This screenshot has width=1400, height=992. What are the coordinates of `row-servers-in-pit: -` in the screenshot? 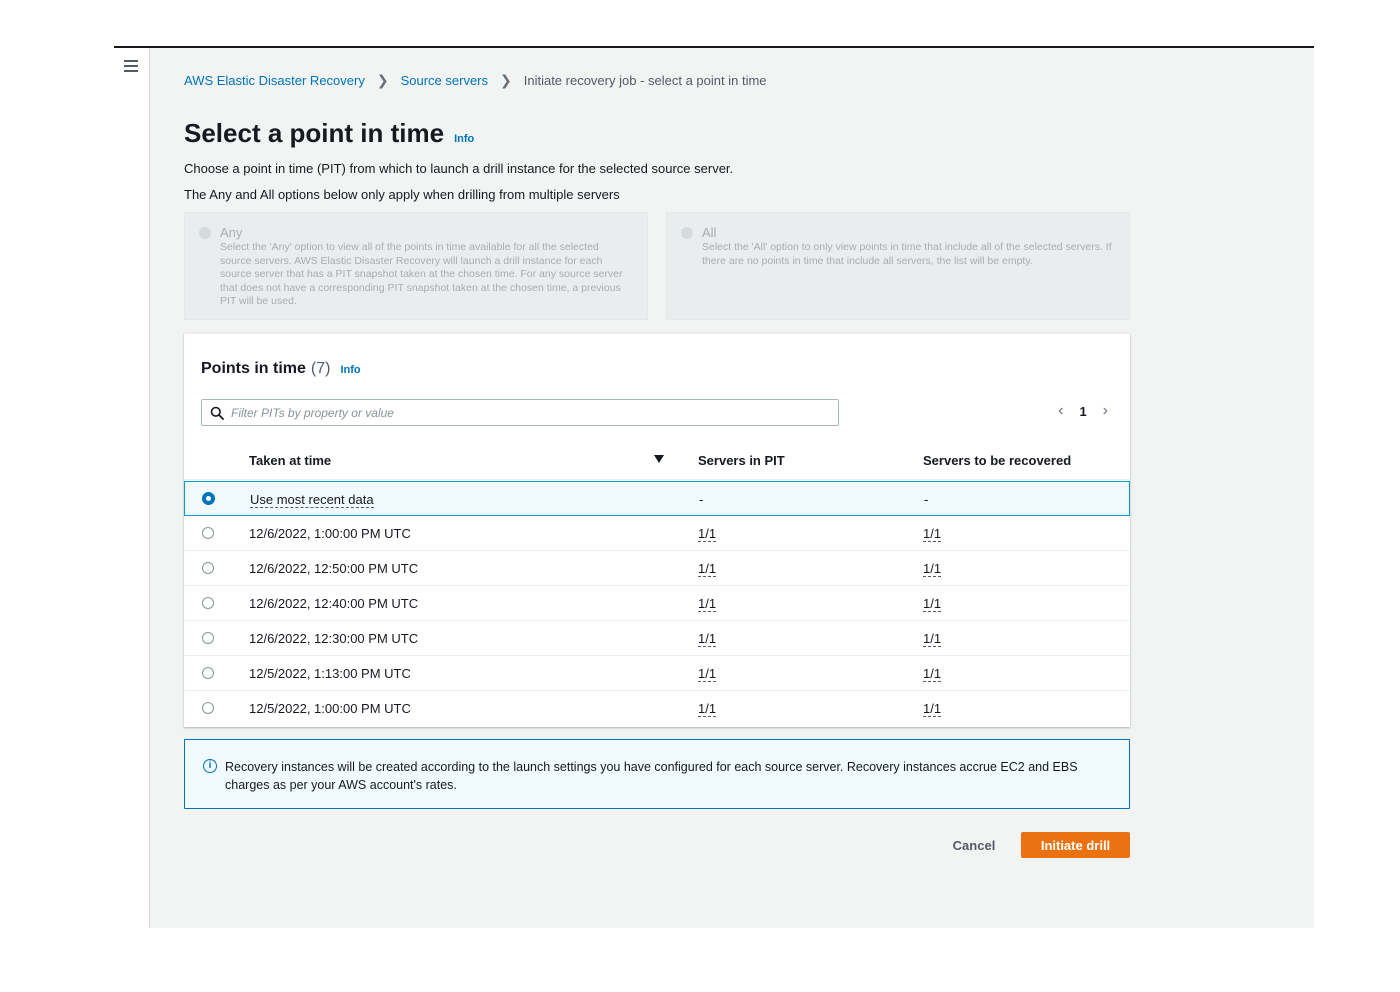 It's located at (701, 499).